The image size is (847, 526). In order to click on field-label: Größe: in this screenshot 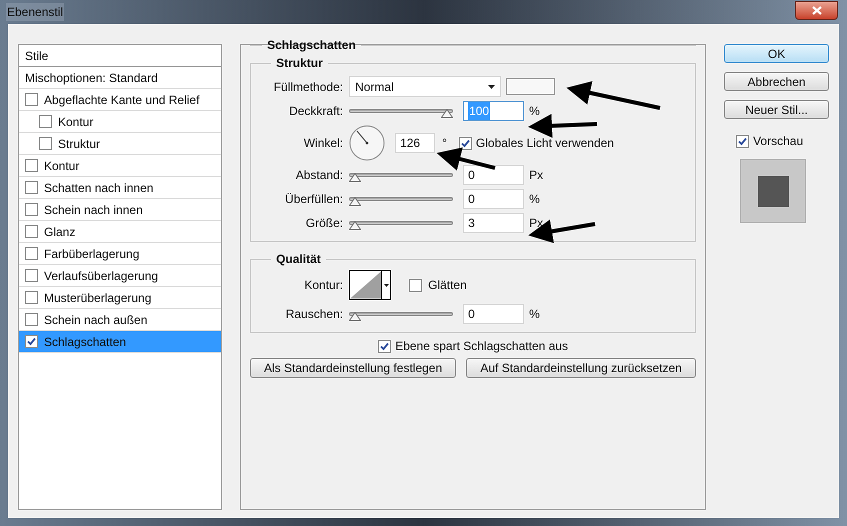, I will do `click(324, 223)`.